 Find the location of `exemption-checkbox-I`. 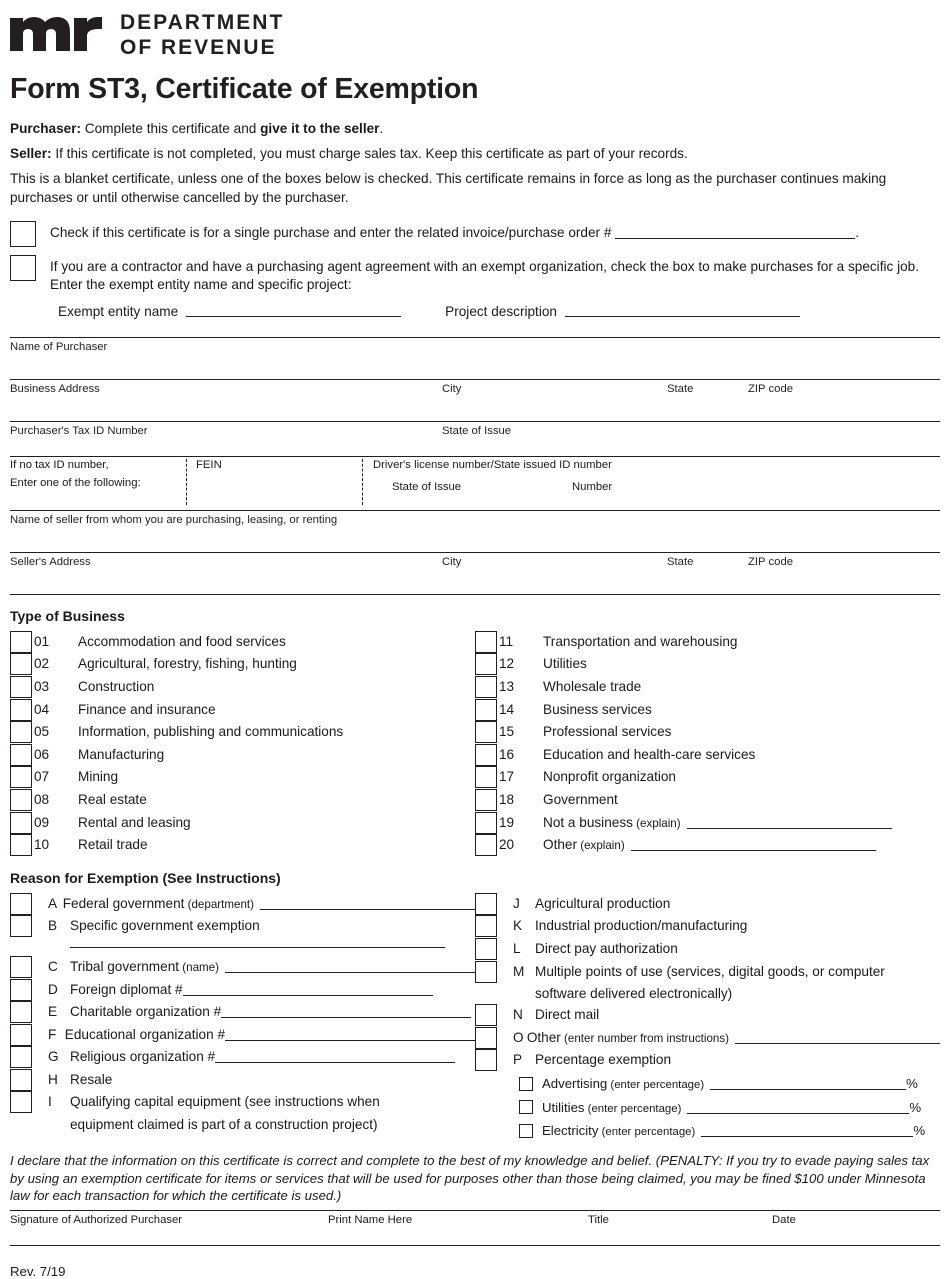

exemption-checkbox-I is located at coordinates (21, 1102).